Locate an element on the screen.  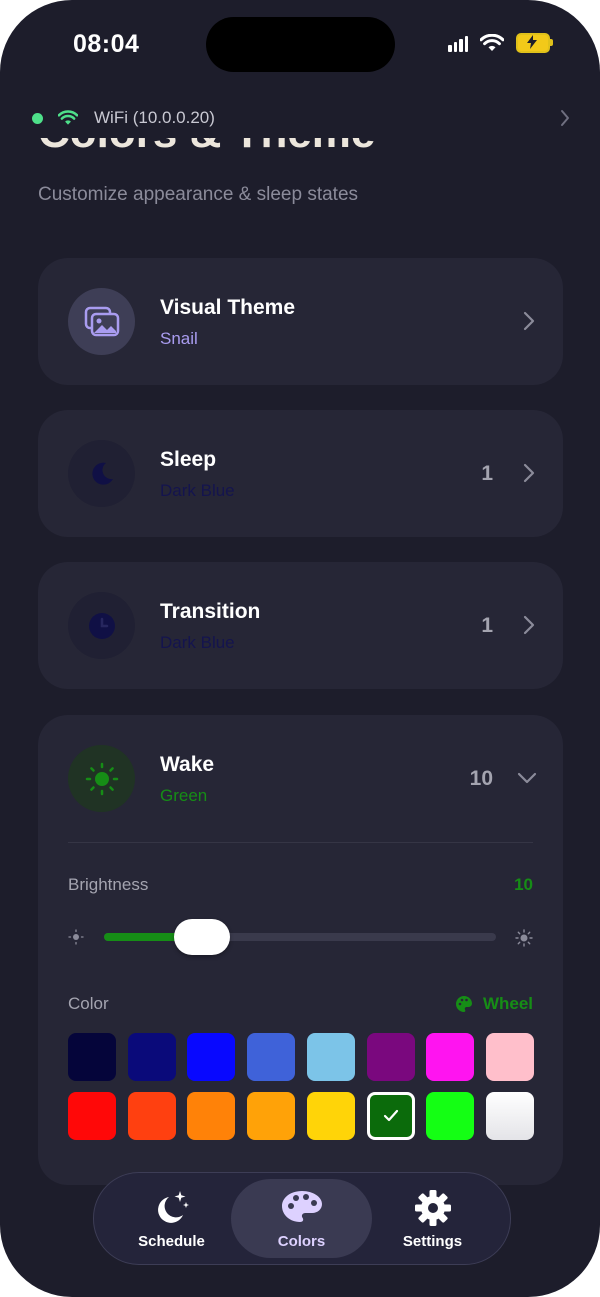
transition-value: Dark Blue is located at coordinates (197, 642).